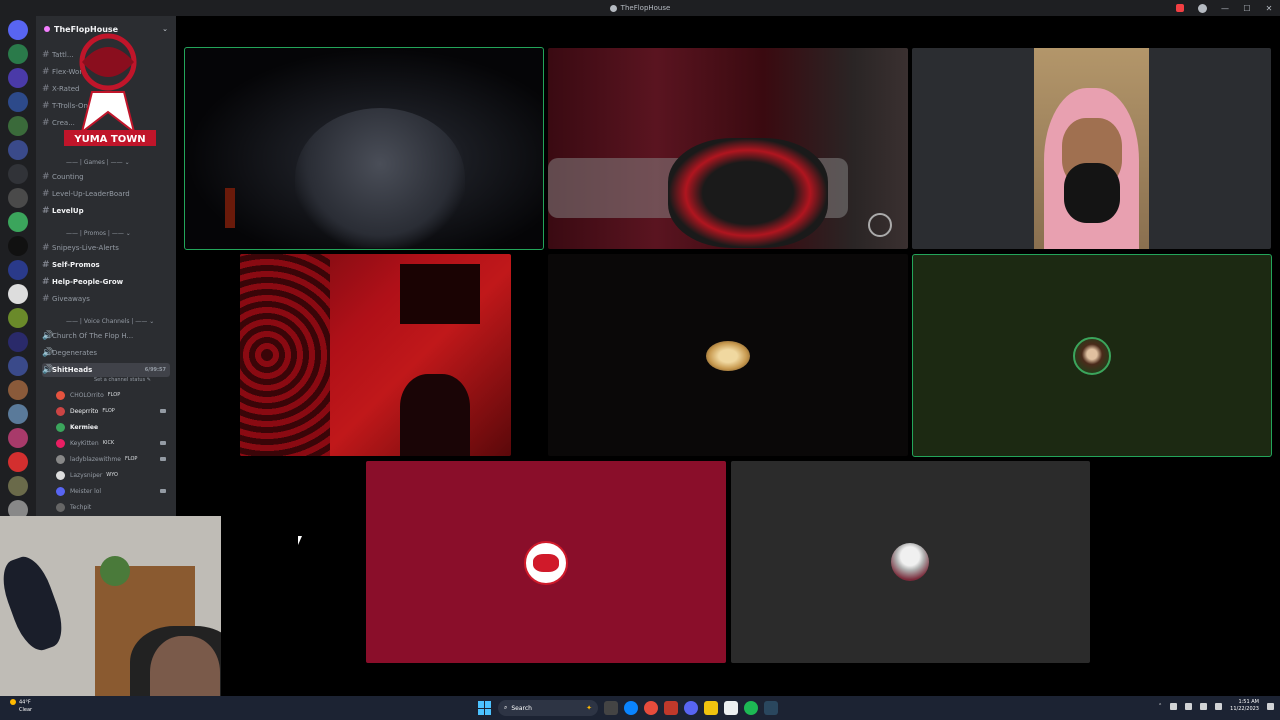 The image size is (1280, 720). What do you see at coordinates (731, 708) in the screenshot?
I see `store-icon` at bounding box center [731, 708].